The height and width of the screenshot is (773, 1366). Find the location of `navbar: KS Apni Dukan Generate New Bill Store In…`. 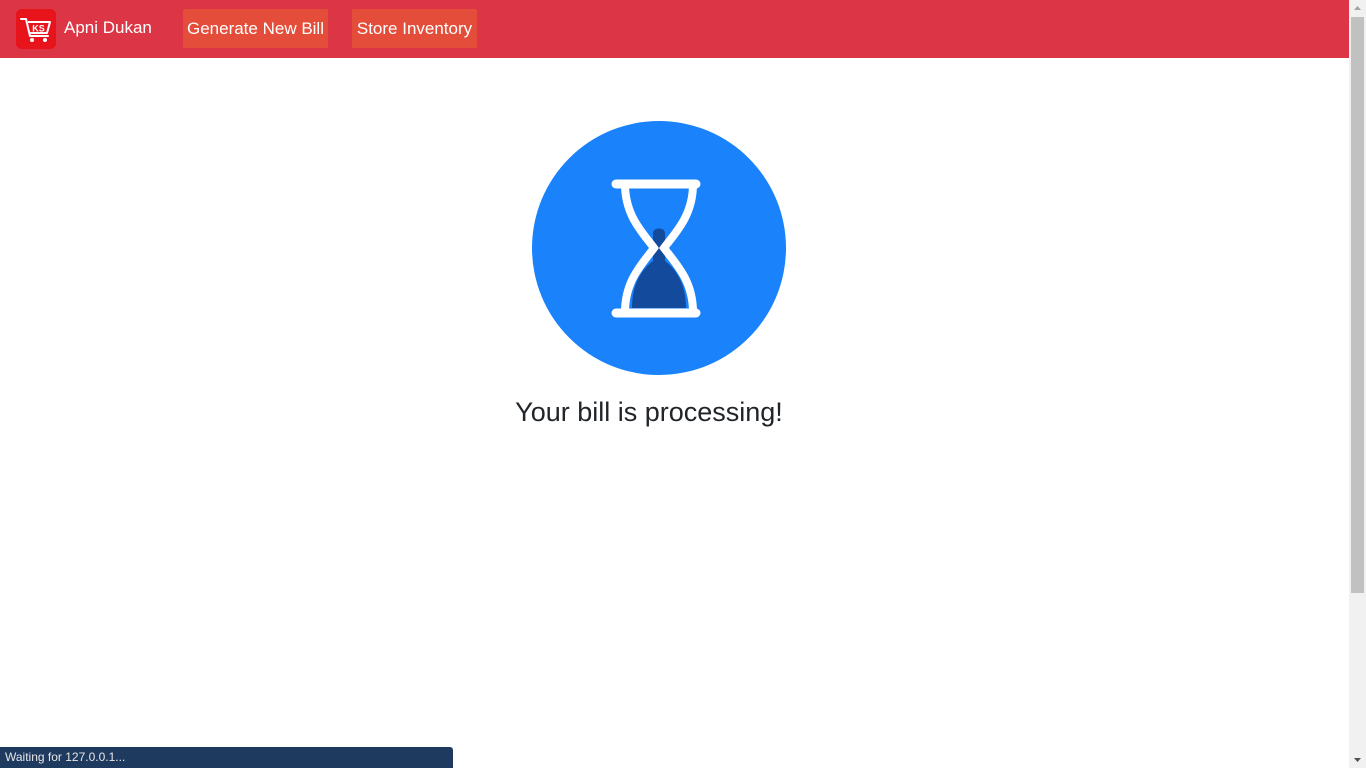

navbar: KS Apni Dukan Generate New Bill Store In… is located at coordinates (674, 29).